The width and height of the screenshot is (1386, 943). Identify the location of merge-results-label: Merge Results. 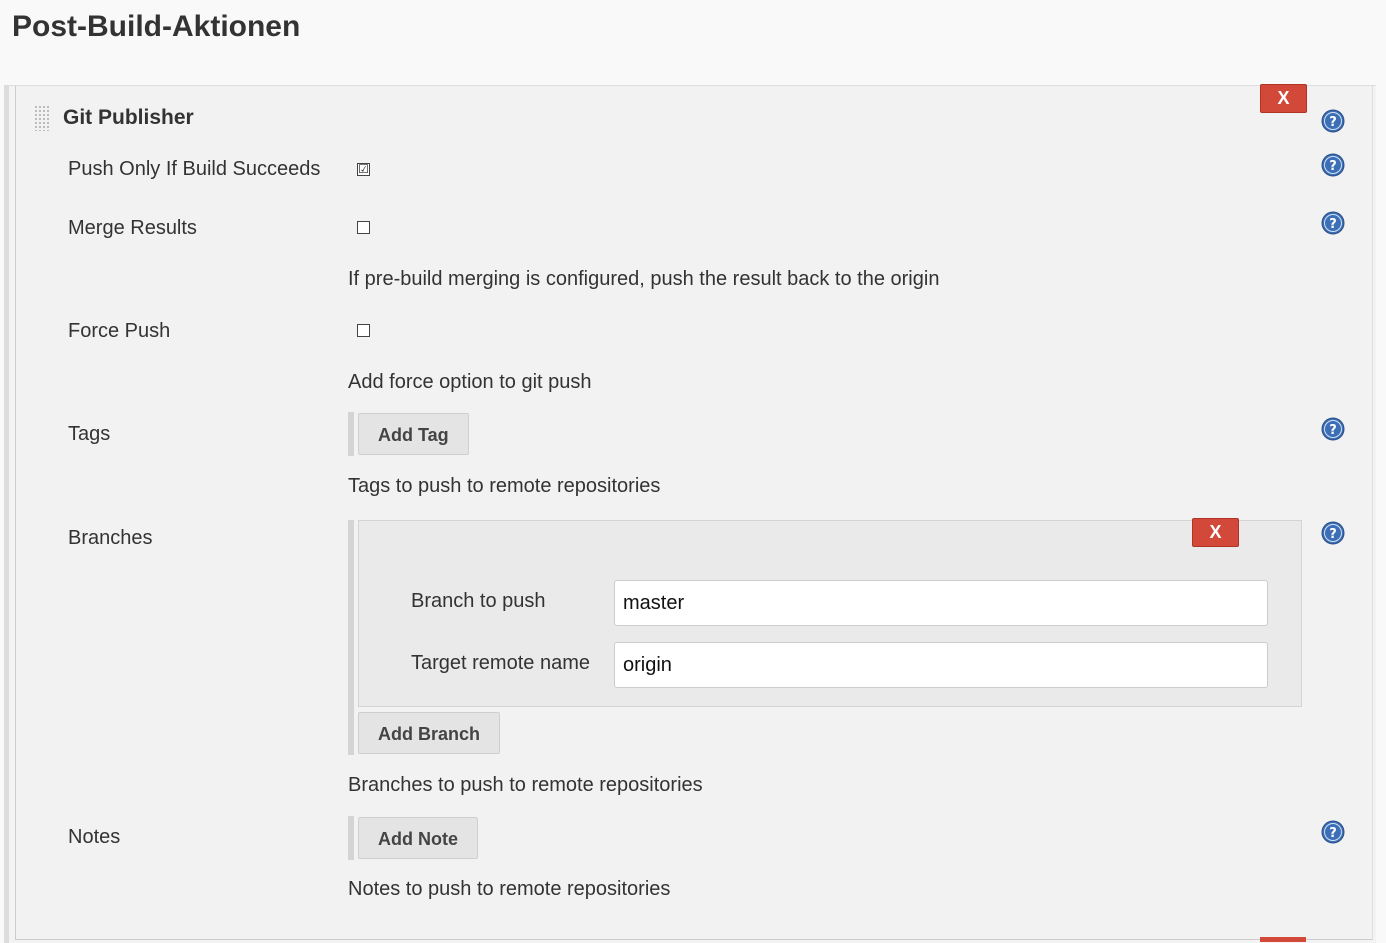
(132, 228).